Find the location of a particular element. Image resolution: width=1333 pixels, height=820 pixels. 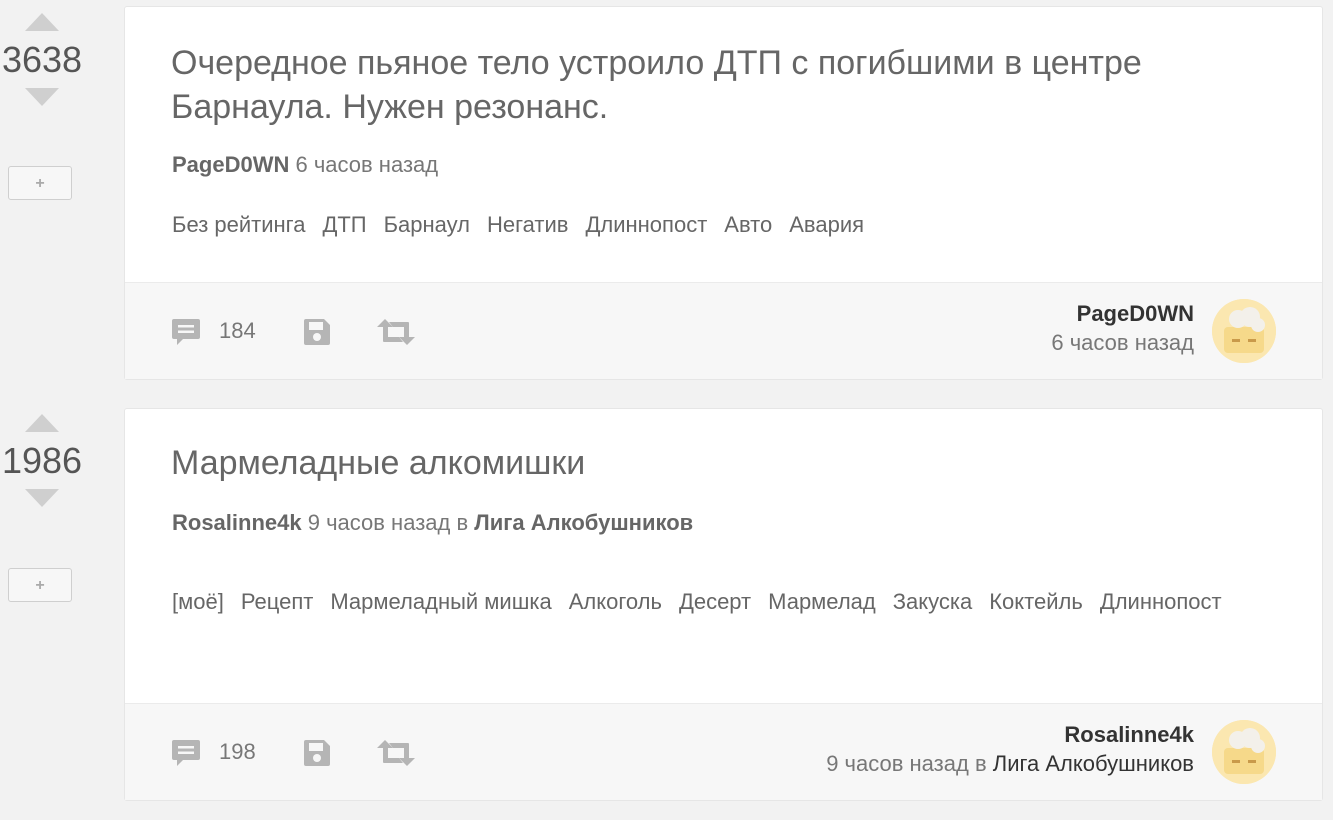

tag: Авто is located at coordinates (748, 225).